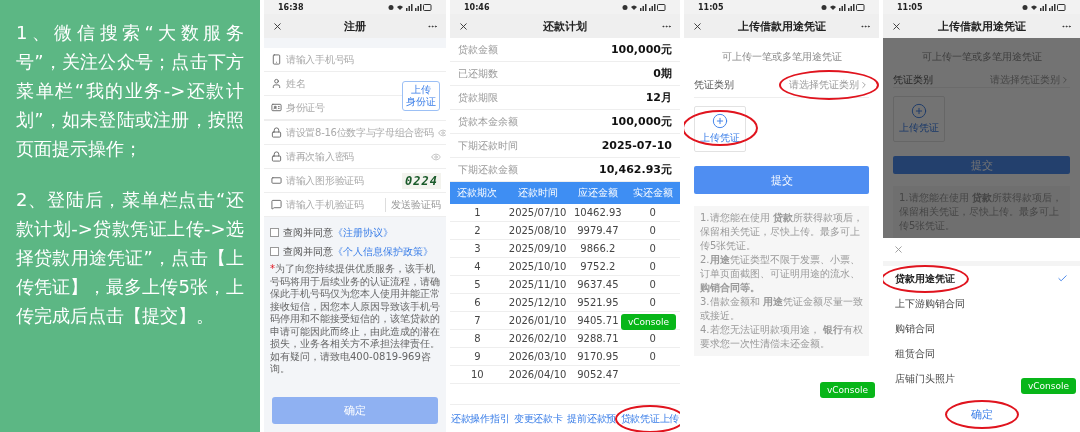 The height and width of the screenshot is (432, 1080). Describe the element at coordinates (333, 108) in the screenshot. I see `input-field: 身份证号` at that location.